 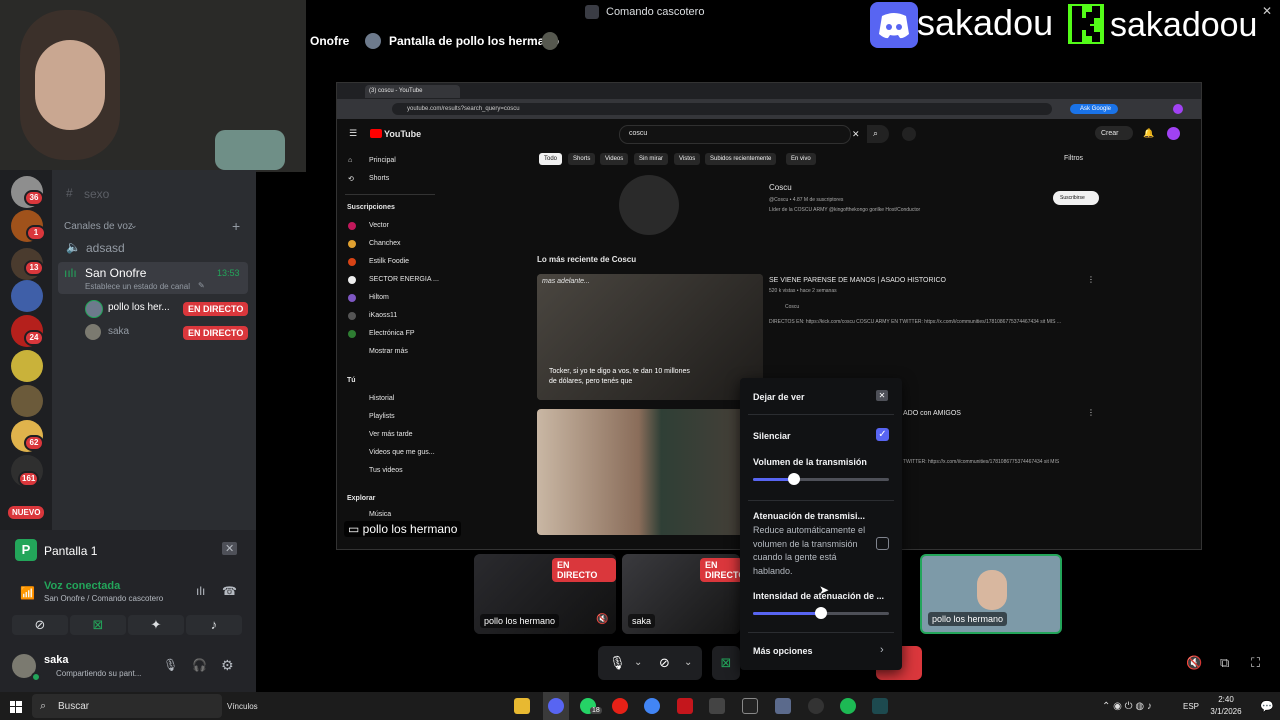 What do you see at coordinates (82, 586) in the screenshot?
I see `voice-status: Voz conectada` at bounding box center [82, 586].